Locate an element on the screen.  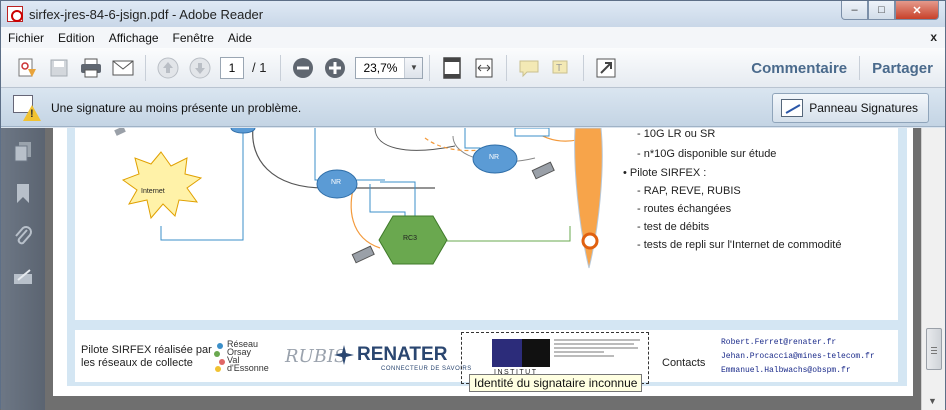
highlighter-icon: T is located at coordinates (560, 67).